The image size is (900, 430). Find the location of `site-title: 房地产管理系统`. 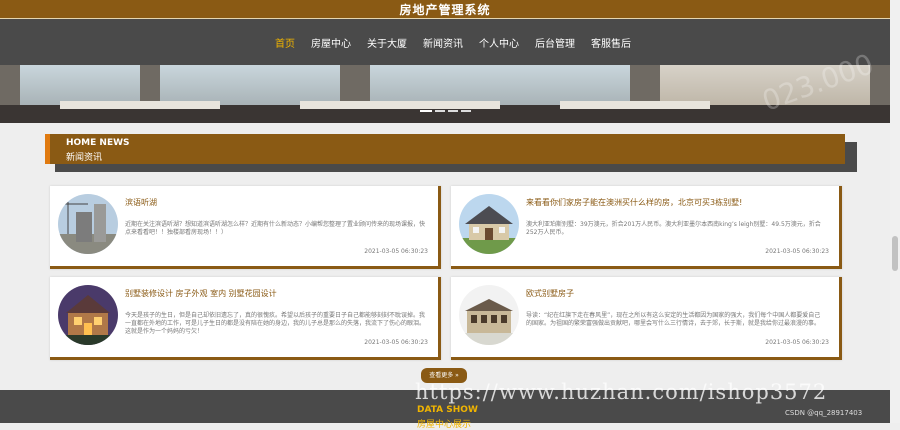

site-title: 房地产管理系统 is located at coordinates (445, 10).